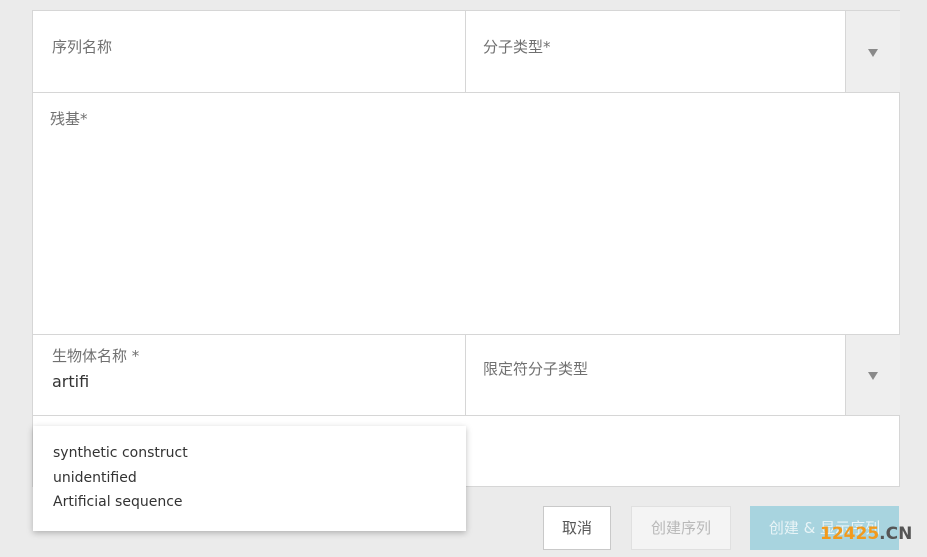 The height and width of the screenshot is (557, 927). Describe the element at coordinates (249, 51) in the screenshot. I see `sequence-name-field: 序列名称` at that location.